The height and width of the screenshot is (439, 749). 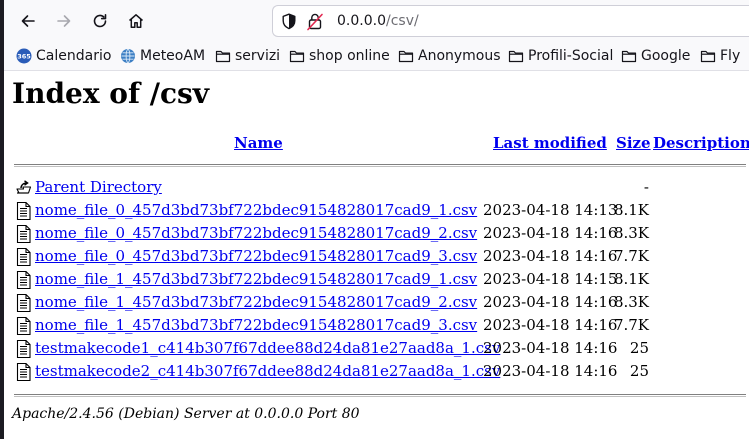 I want to click on forward-arrow-icon, so click(x=64, y=21).